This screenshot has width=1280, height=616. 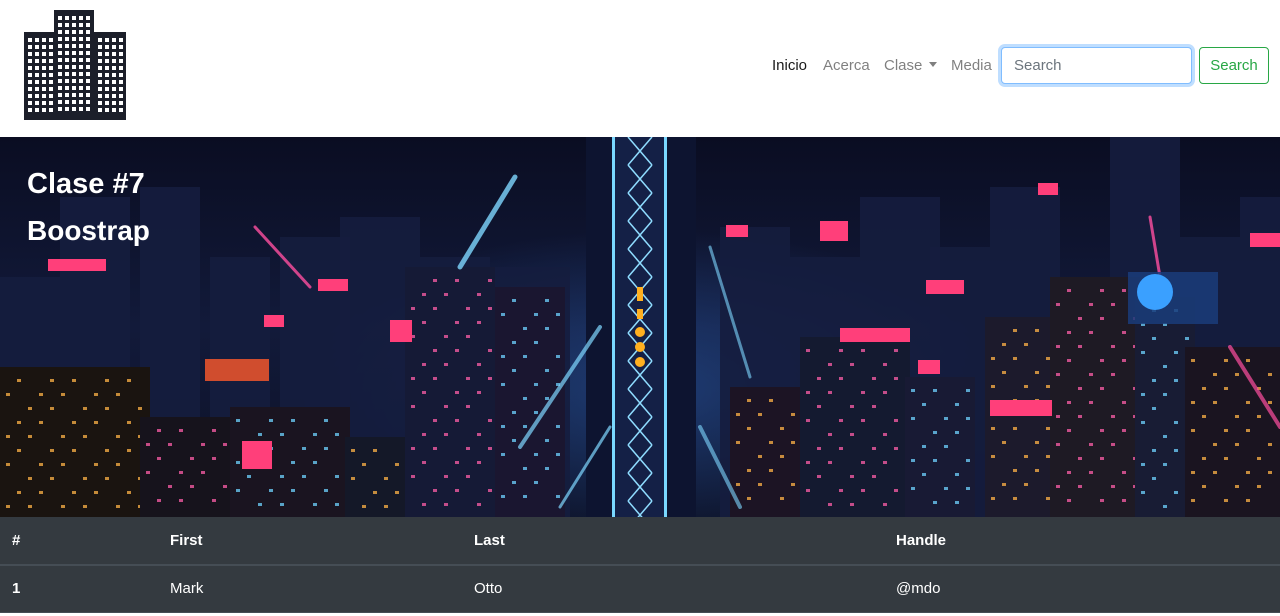 I want to click on hero-title: Clase #7, so click(x=86, y=184).